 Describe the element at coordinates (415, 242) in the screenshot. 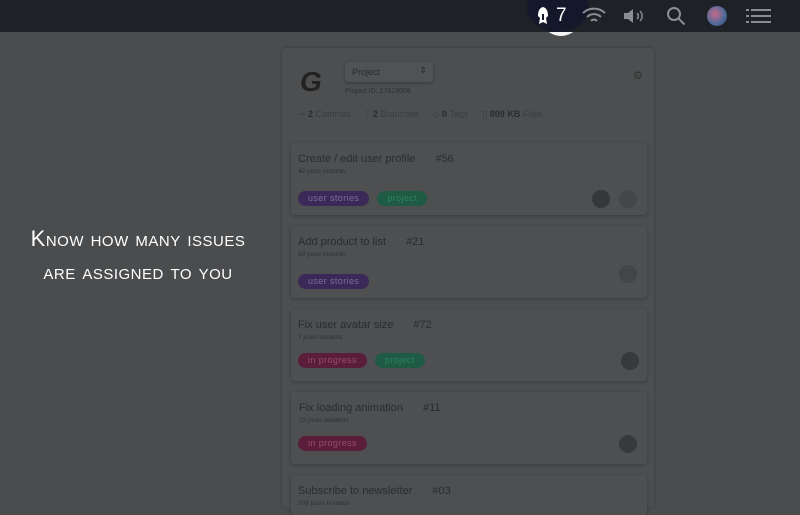

I see `issue-number: #21` at that location.